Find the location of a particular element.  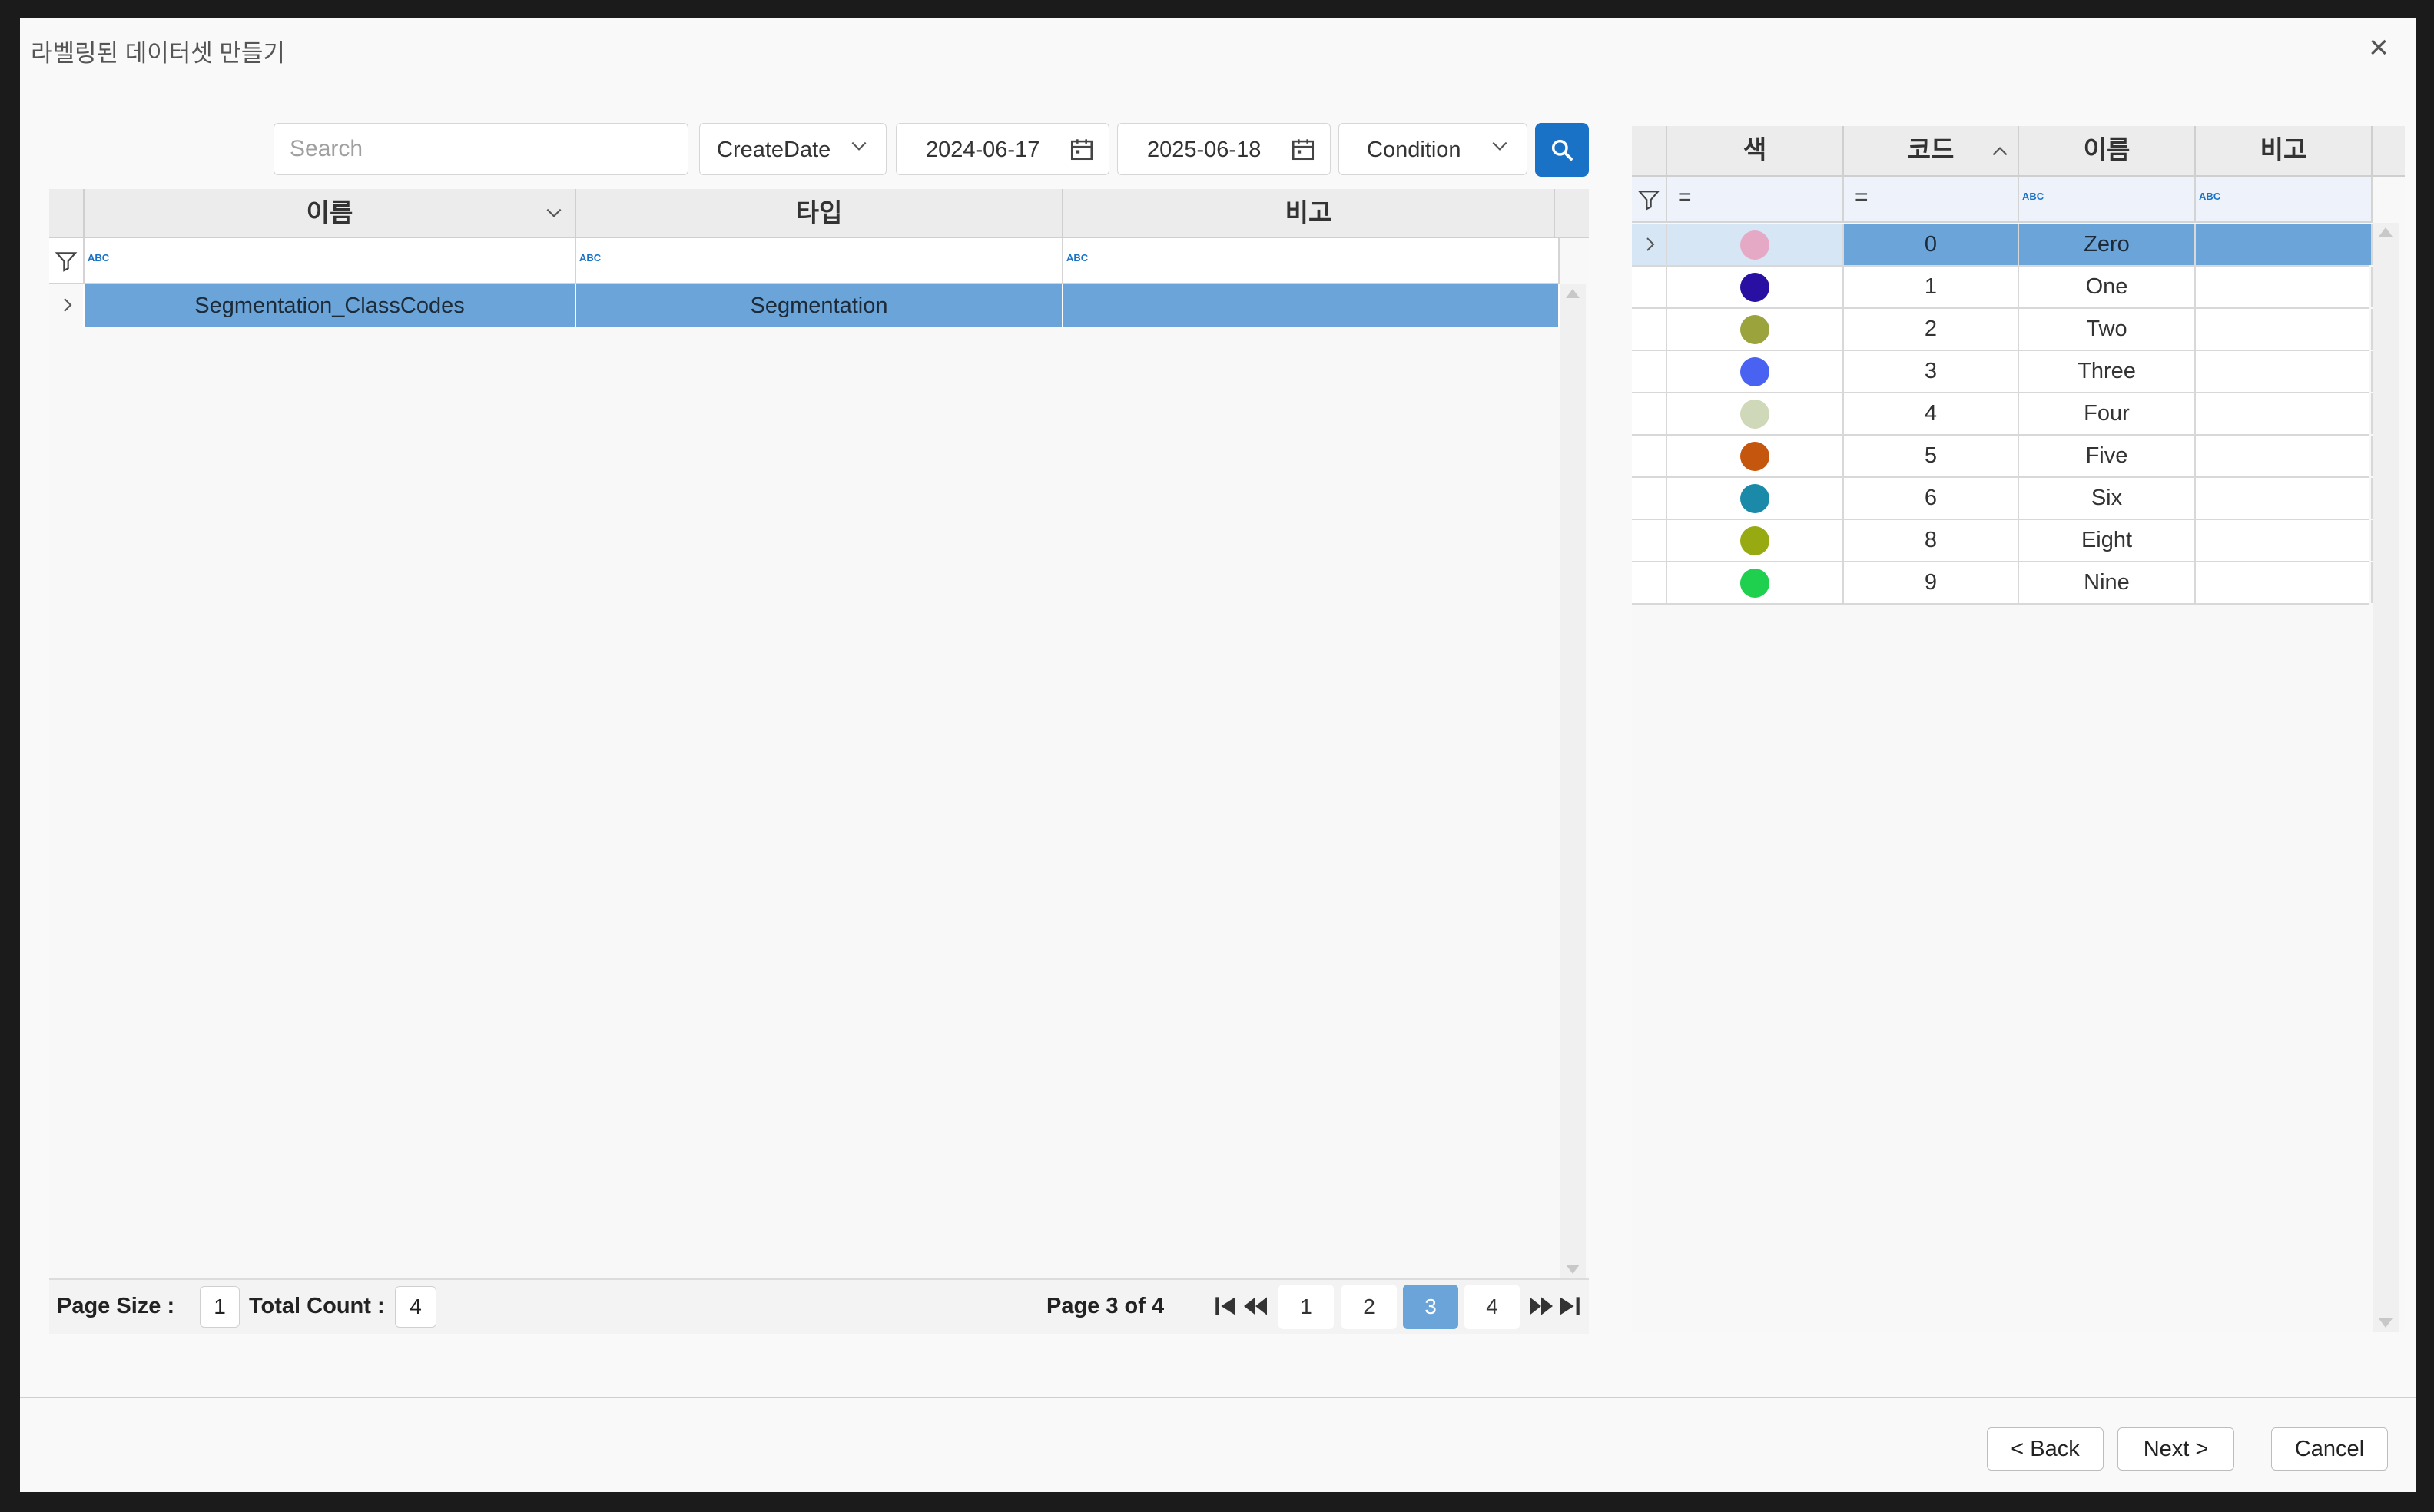

date-from-picker: 2024-06-17 is located at coordinates (1002, 149).